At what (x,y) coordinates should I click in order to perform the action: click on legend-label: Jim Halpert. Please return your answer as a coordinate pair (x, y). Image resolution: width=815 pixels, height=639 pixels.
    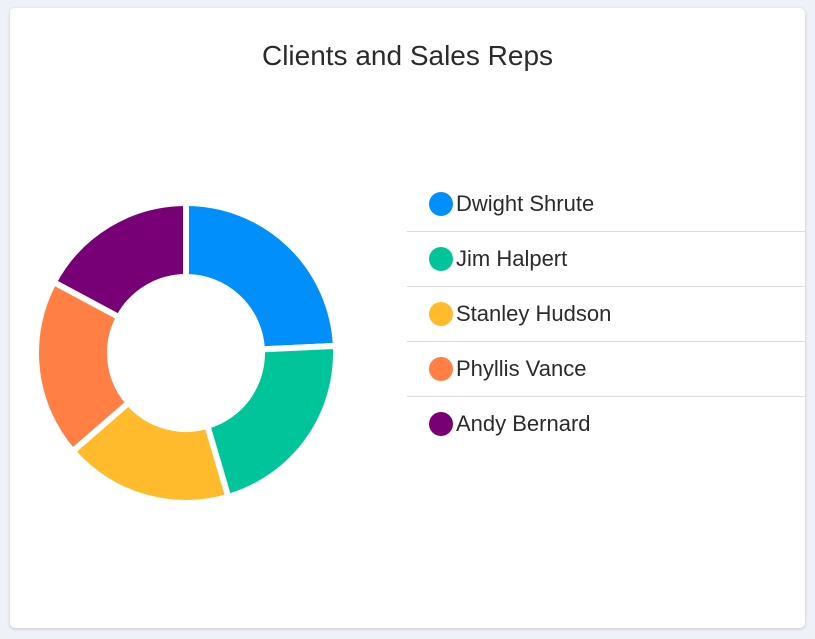
    Looking at the image, I should click on (512, 258).